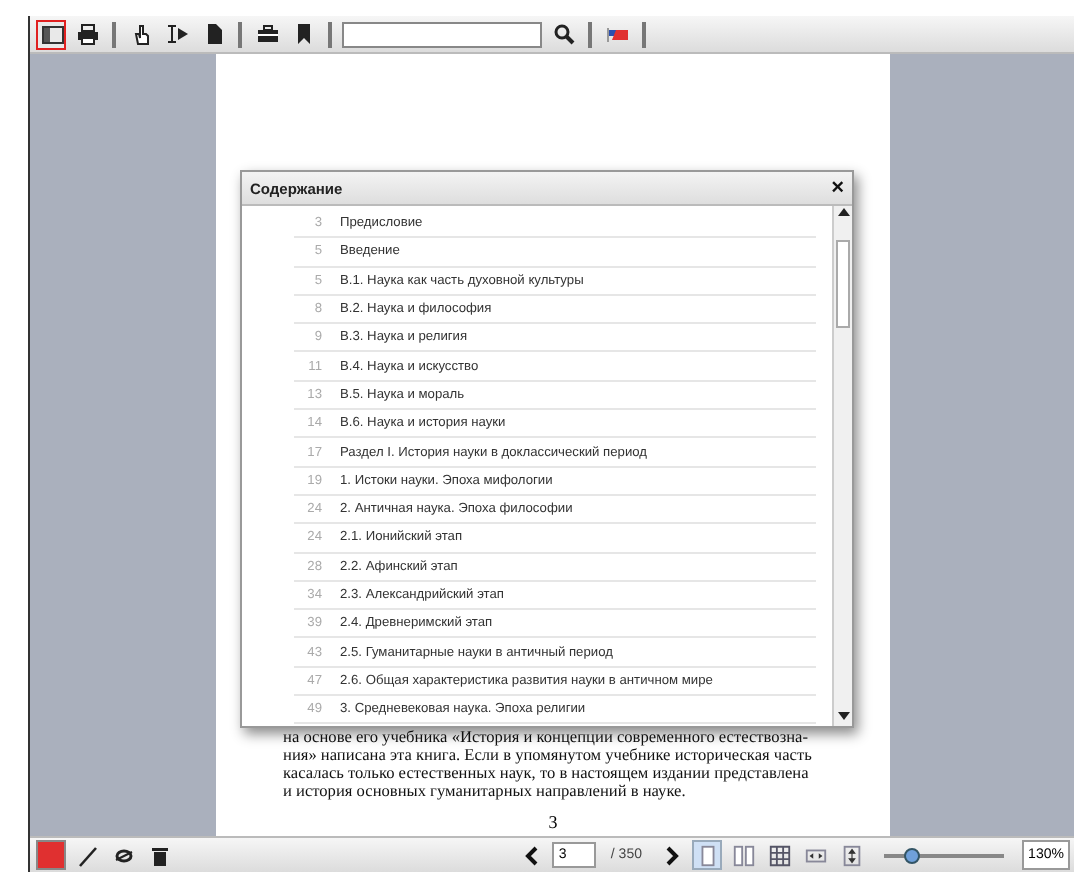  I want to click on search-field, so click(442, 34).